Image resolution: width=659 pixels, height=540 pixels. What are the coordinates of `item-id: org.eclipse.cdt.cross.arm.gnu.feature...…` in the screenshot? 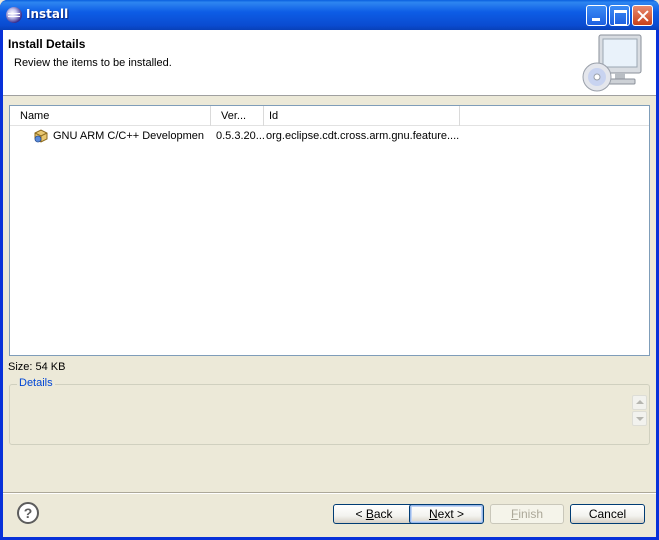 It's located at (363, 136).